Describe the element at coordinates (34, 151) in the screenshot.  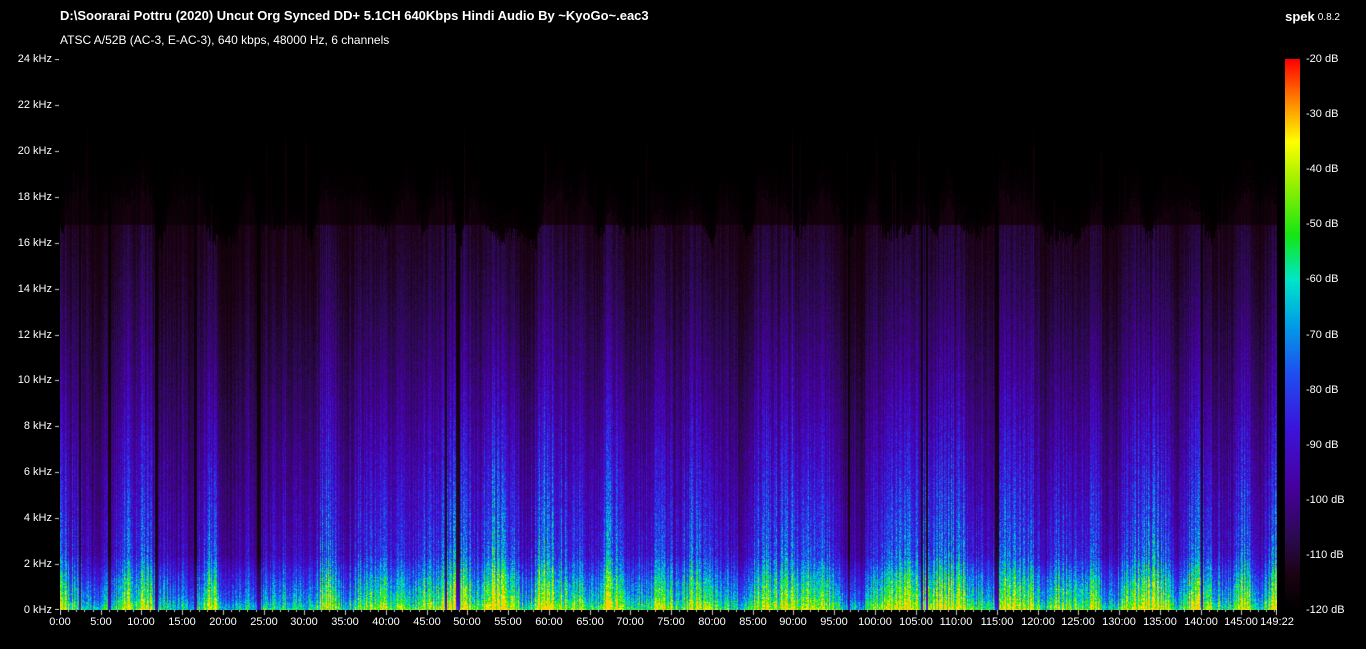
I see `freq-tick-label: 20 kHz` at that location.